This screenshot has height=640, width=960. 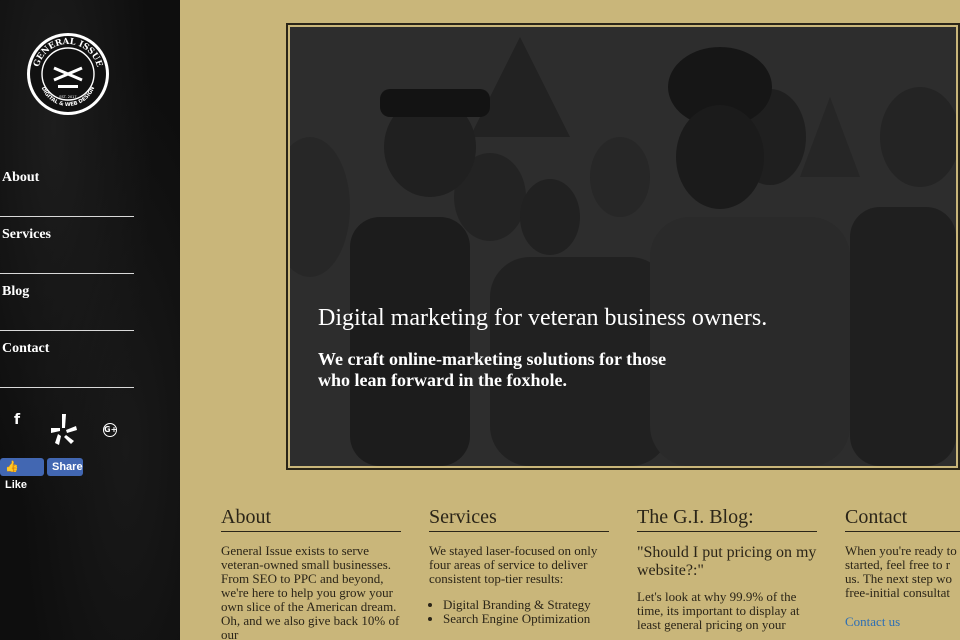 I want to click on blog-post-title: "Should I put pricing on my website?:", so click(x=727, y=562).